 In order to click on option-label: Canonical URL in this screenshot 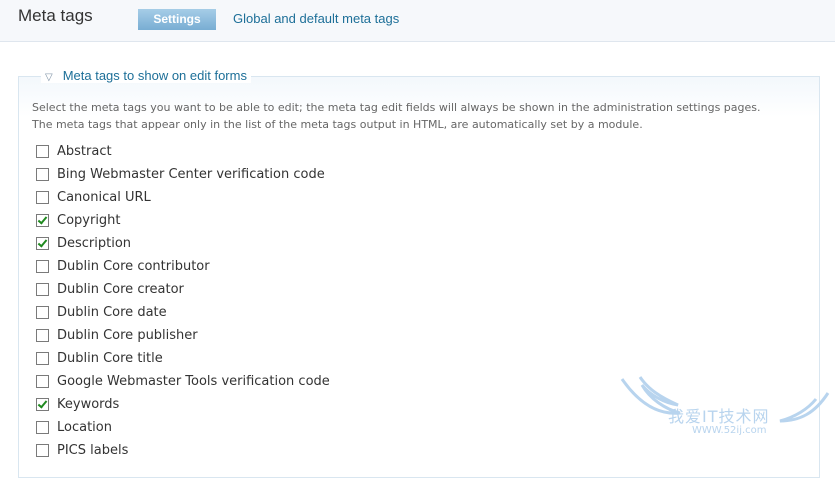, I will do `click(104, 197)`.